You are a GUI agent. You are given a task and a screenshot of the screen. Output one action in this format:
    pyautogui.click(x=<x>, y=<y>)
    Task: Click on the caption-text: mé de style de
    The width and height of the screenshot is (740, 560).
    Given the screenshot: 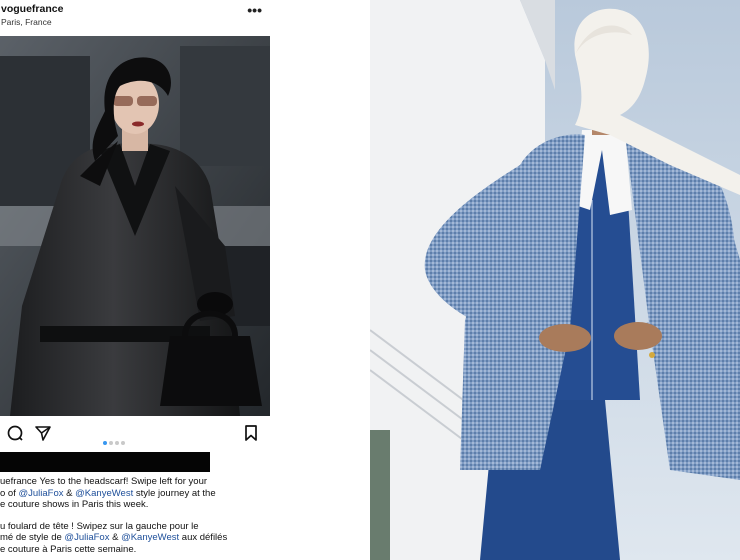 What is the action you would take?
    pyautogui.click(x=32, y=537)
    